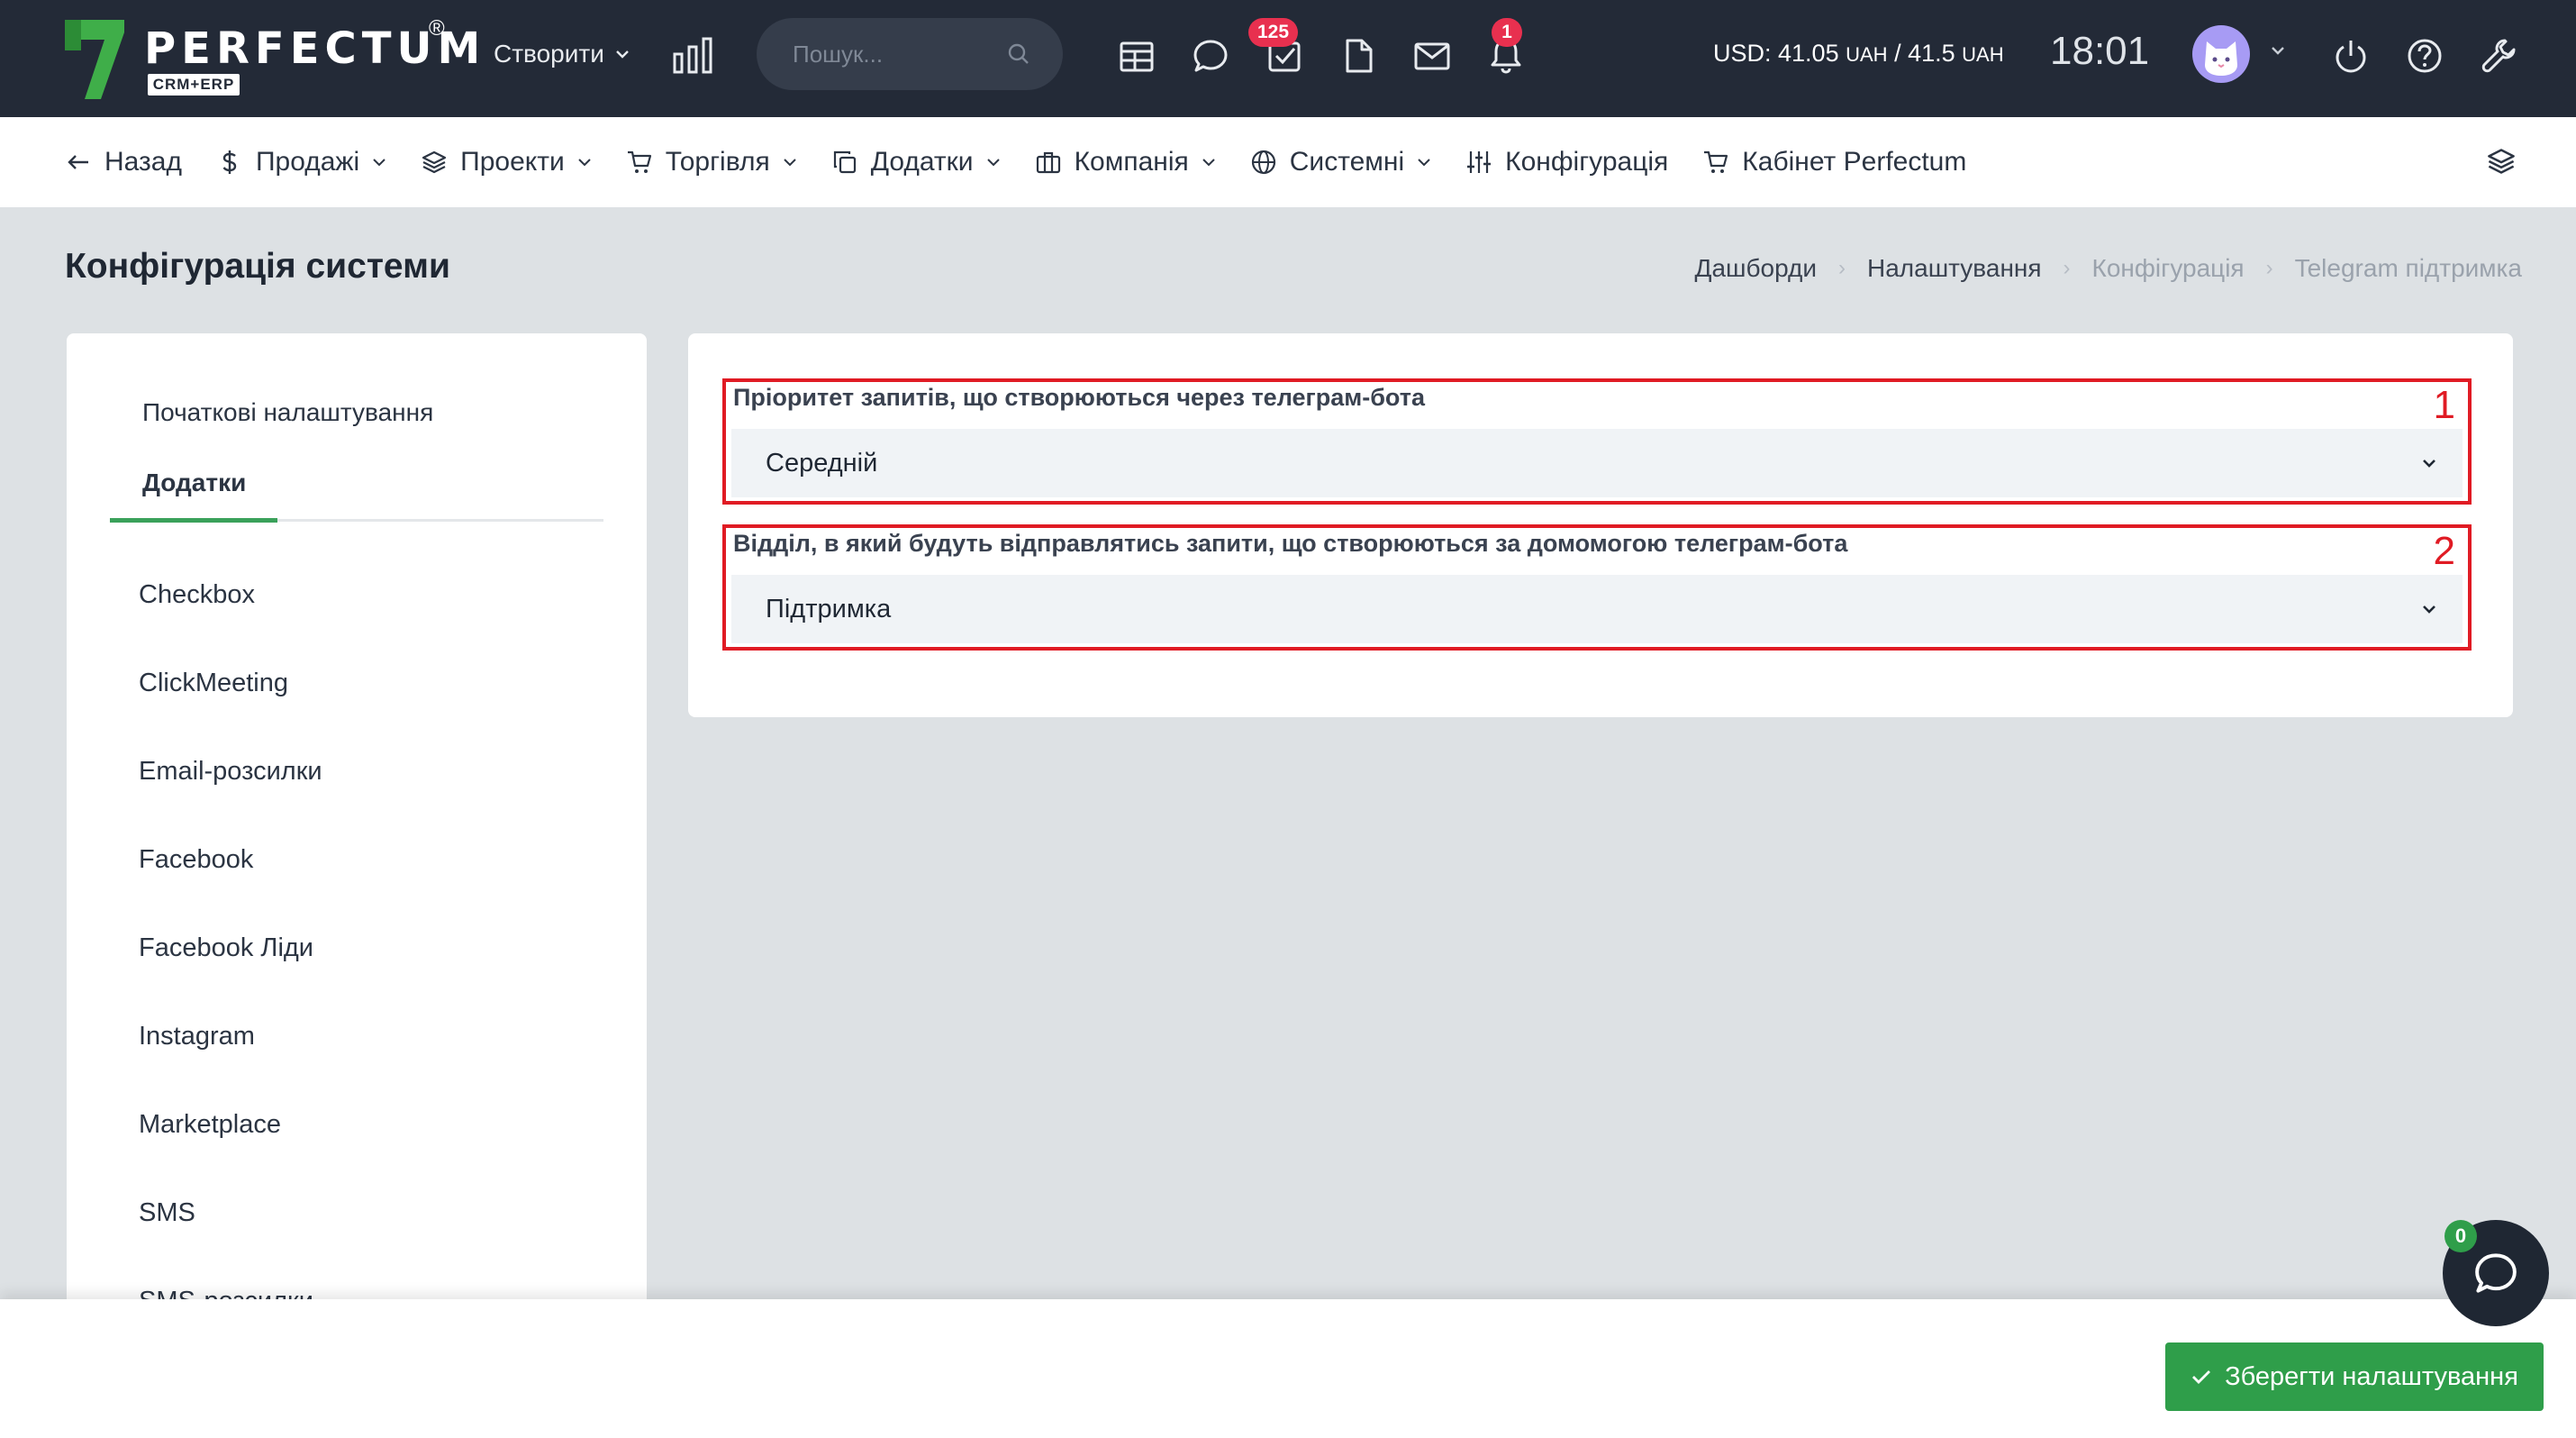 This screenshot has width=2576, height=1438. I want to click on menu-projects-label: Проекти, so click(512, 162).